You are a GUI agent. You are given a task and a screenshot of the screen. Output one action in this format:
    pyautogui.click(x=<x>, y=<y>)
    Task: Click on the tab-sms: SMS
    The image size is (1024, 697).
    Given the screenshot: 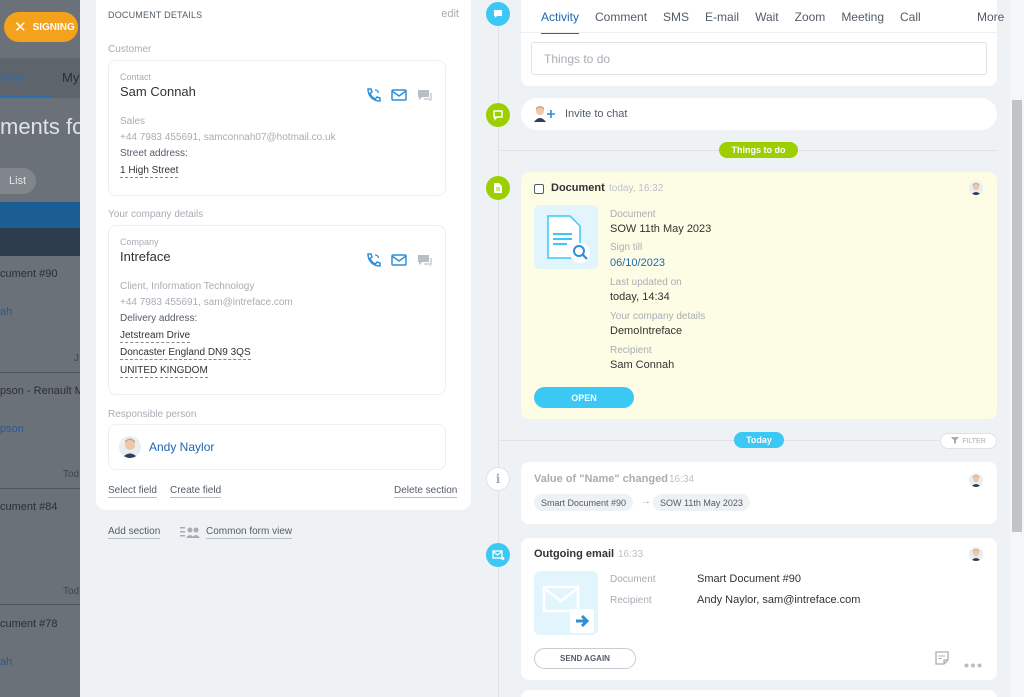 What is the action you would take?
    pyautogui.click(x=676, y=18)
    